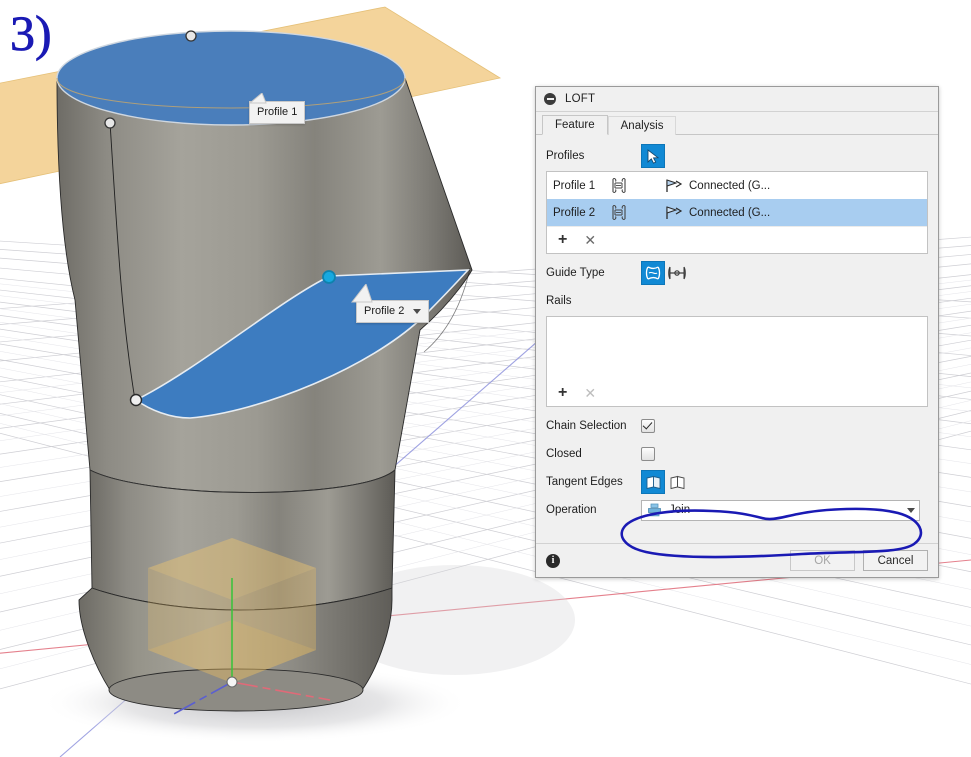 This screenshot has width=971, height=757. I want to click on cursor-arrow-icon, so click(653, 156).